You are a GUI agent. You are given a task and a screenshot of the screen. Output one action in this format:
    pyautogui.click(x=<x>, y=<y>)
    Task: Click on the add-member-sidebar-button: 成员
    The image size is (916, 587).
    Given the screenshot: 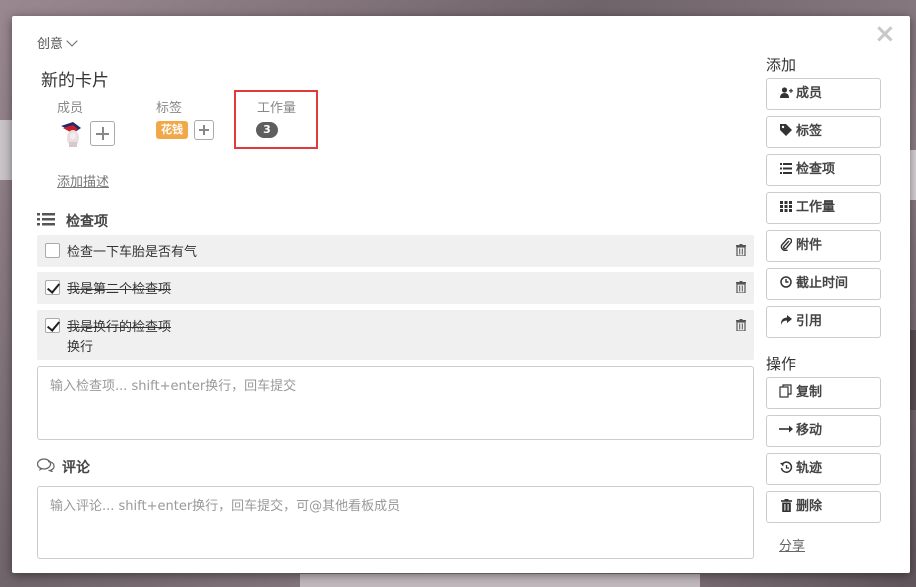 What is the action you would take?
    pyautogui.click(x=823, y=94)
    